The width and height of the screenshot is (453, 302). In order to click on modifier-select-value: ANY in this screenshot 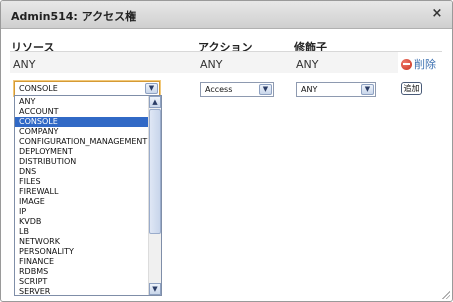, I will do `click(309, 89)`.